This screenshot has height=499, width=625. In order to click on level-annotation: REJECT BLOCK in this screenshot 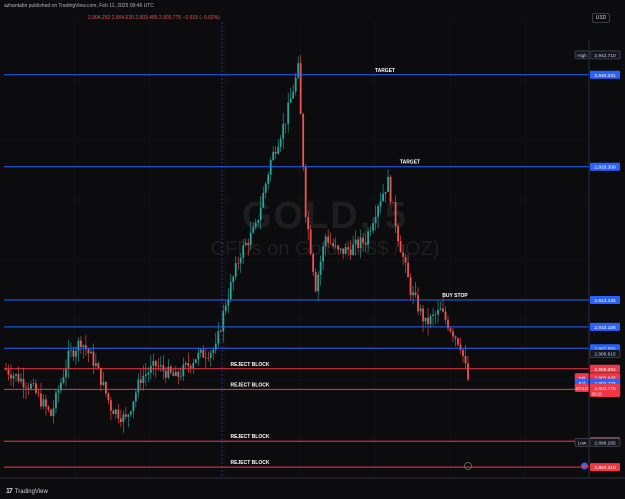, I will do `click(250, 385)`.